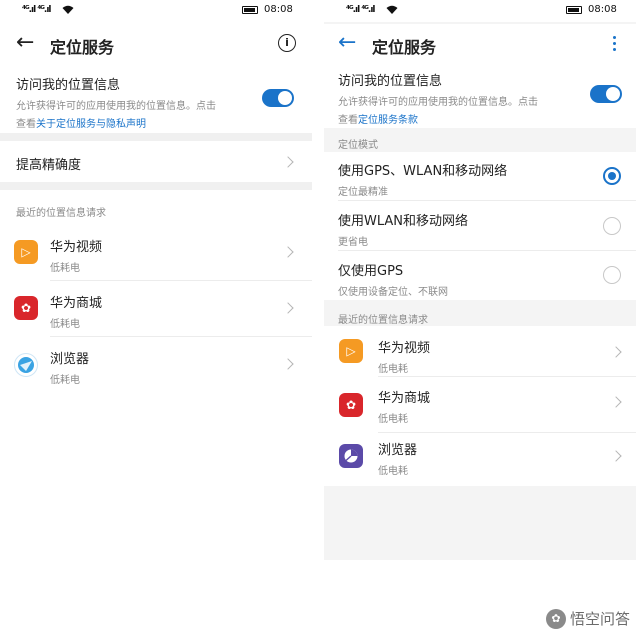 This screenshot has width=640, height=639. What do you see at coordinates (48, 163) in the screenshot?
I see `improve-accuracy-label: 提高精确度` at bounding box center [48, 163].